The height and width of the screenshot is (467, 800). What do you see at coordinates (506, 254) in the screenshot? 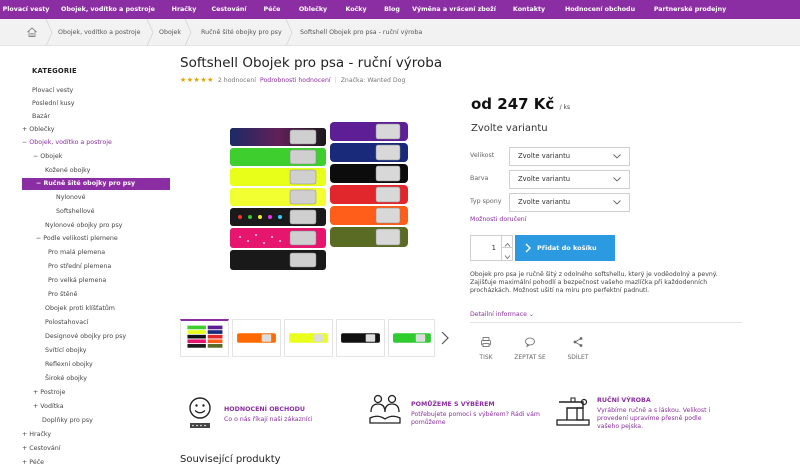
I see `quantity-decrease-icon` at bounding box center [506, 254].